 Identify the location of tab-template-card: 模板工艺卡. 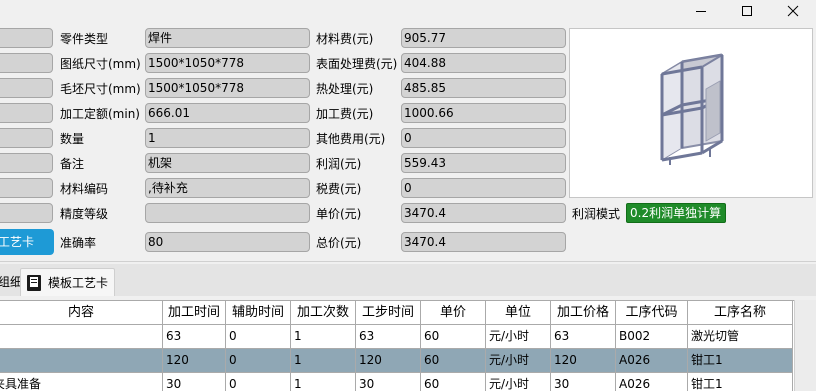
(67, 282).